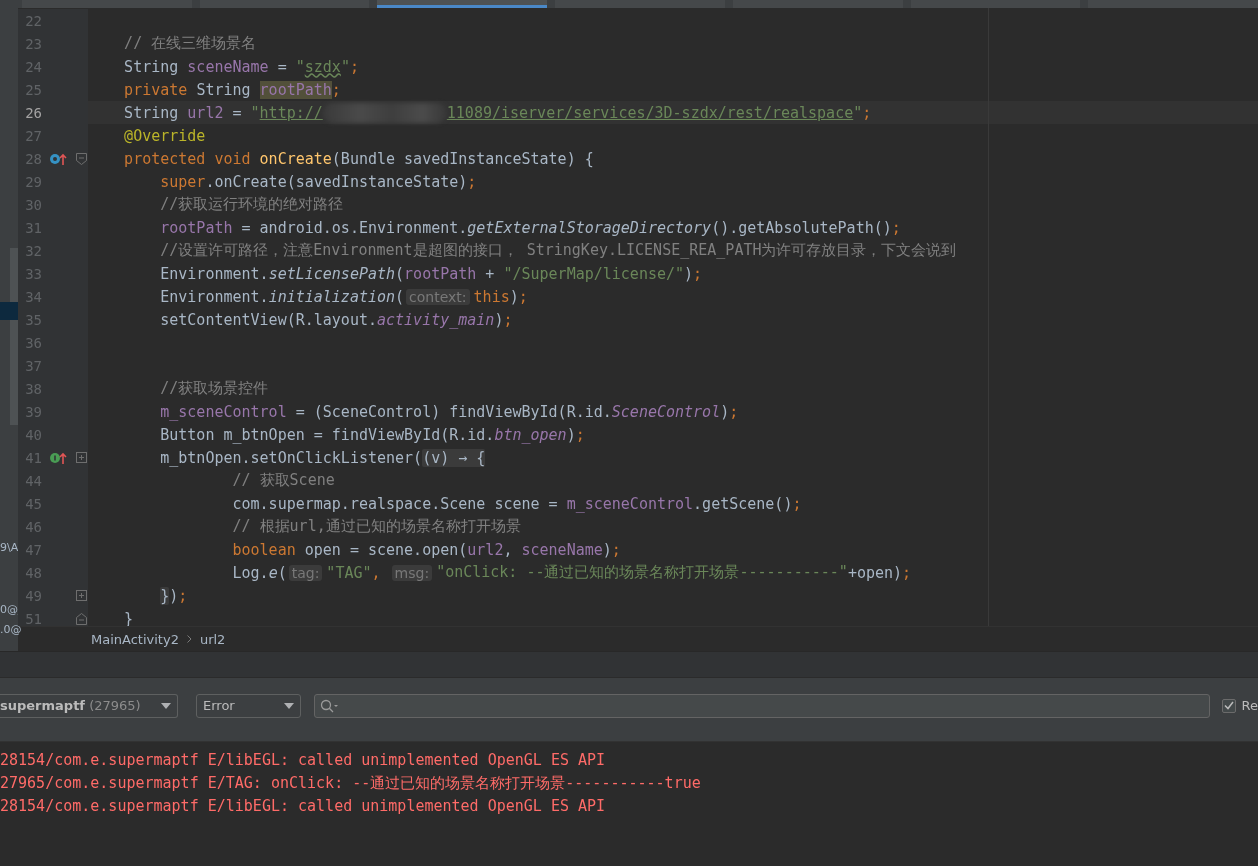  Describe the element at coordinates (237, 112) in the screenshot. I see `code-text: =` at that location.